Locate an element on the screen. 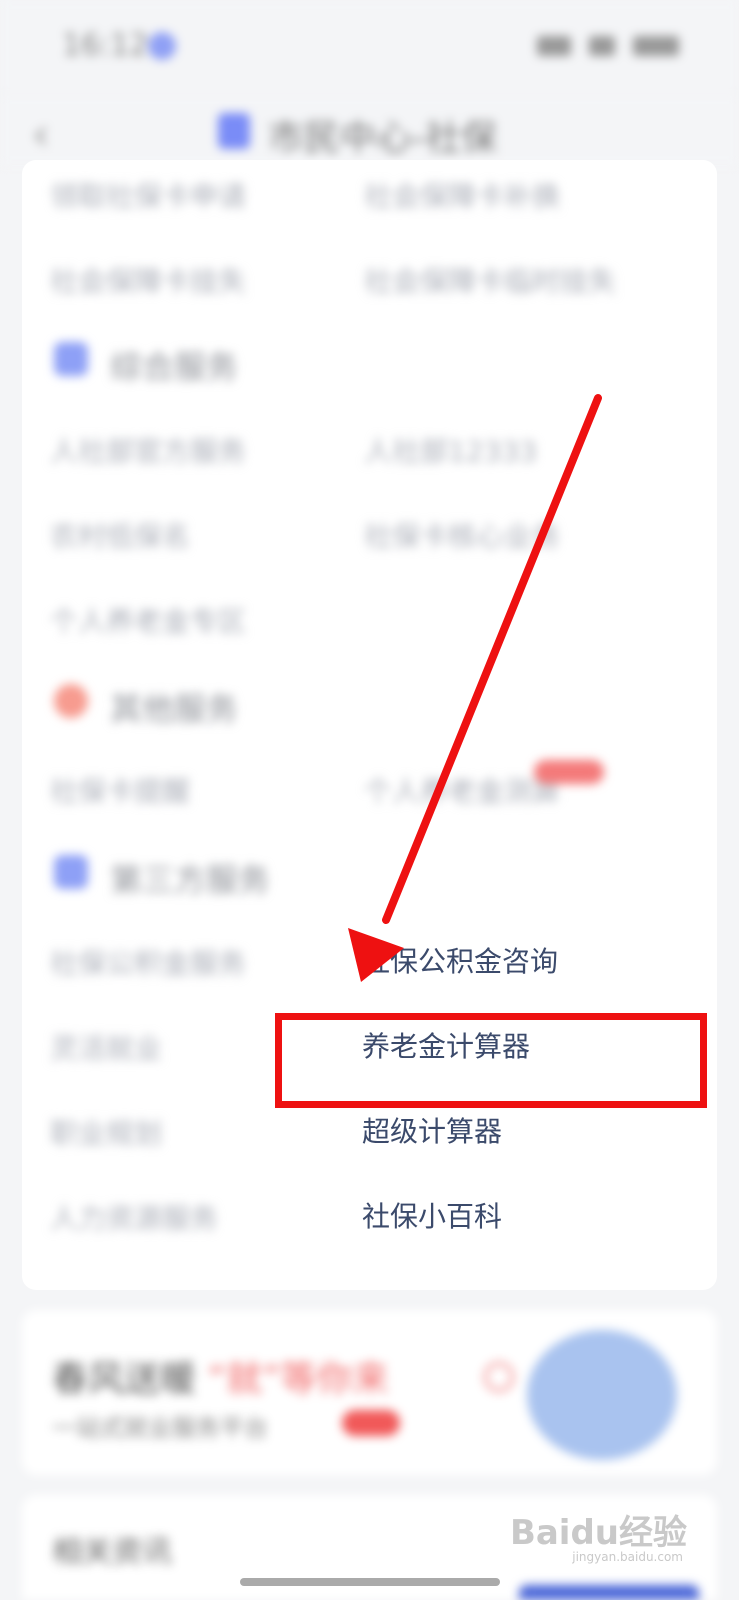 The height and width of the screenshot is (1600, 739). social-security-wiki-link: 社保小百科 is located at coordinates (432, 1215).